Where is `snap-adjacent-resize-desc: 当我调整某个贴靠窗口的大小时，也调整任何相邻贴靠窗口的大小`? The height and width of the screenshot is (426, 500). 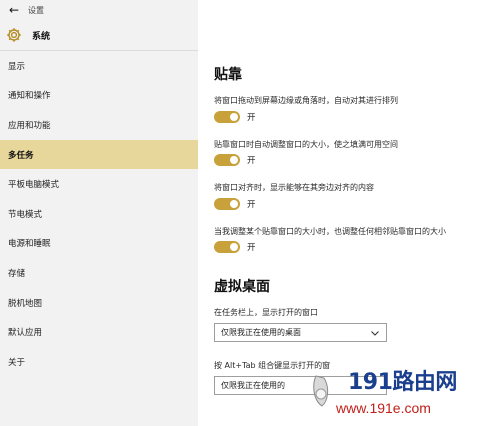
snap-adjacent-resize-desc: 当我调整某个贴靠窗口的大小时，也调整任何相邻贴靠窗口的大小 is located at coordinates (330, 231).